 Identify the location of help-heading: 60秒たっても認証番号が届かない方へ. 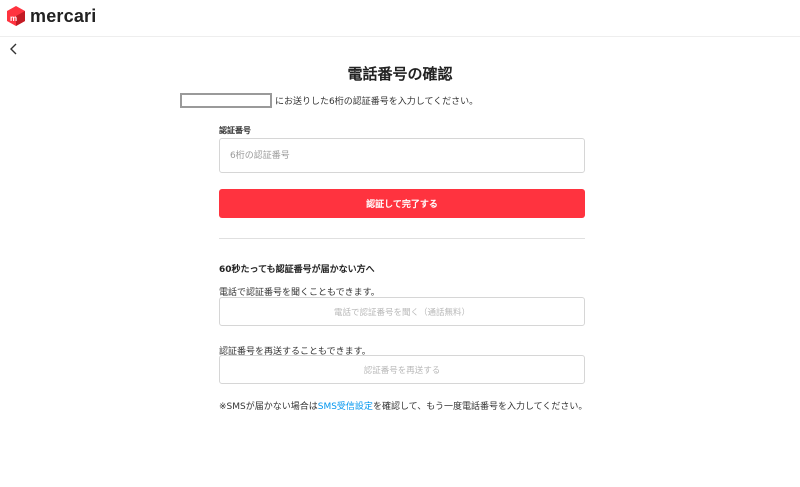
(297, 270).